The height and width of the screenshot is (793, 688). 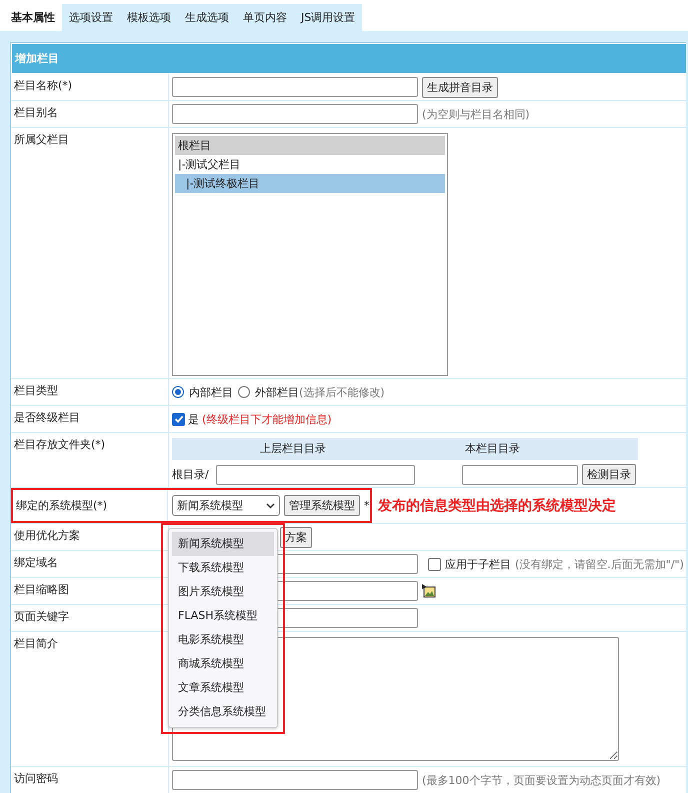 I want to click on hint-text: (终级栏目下才能增加信息), so click(x=267, y=419).